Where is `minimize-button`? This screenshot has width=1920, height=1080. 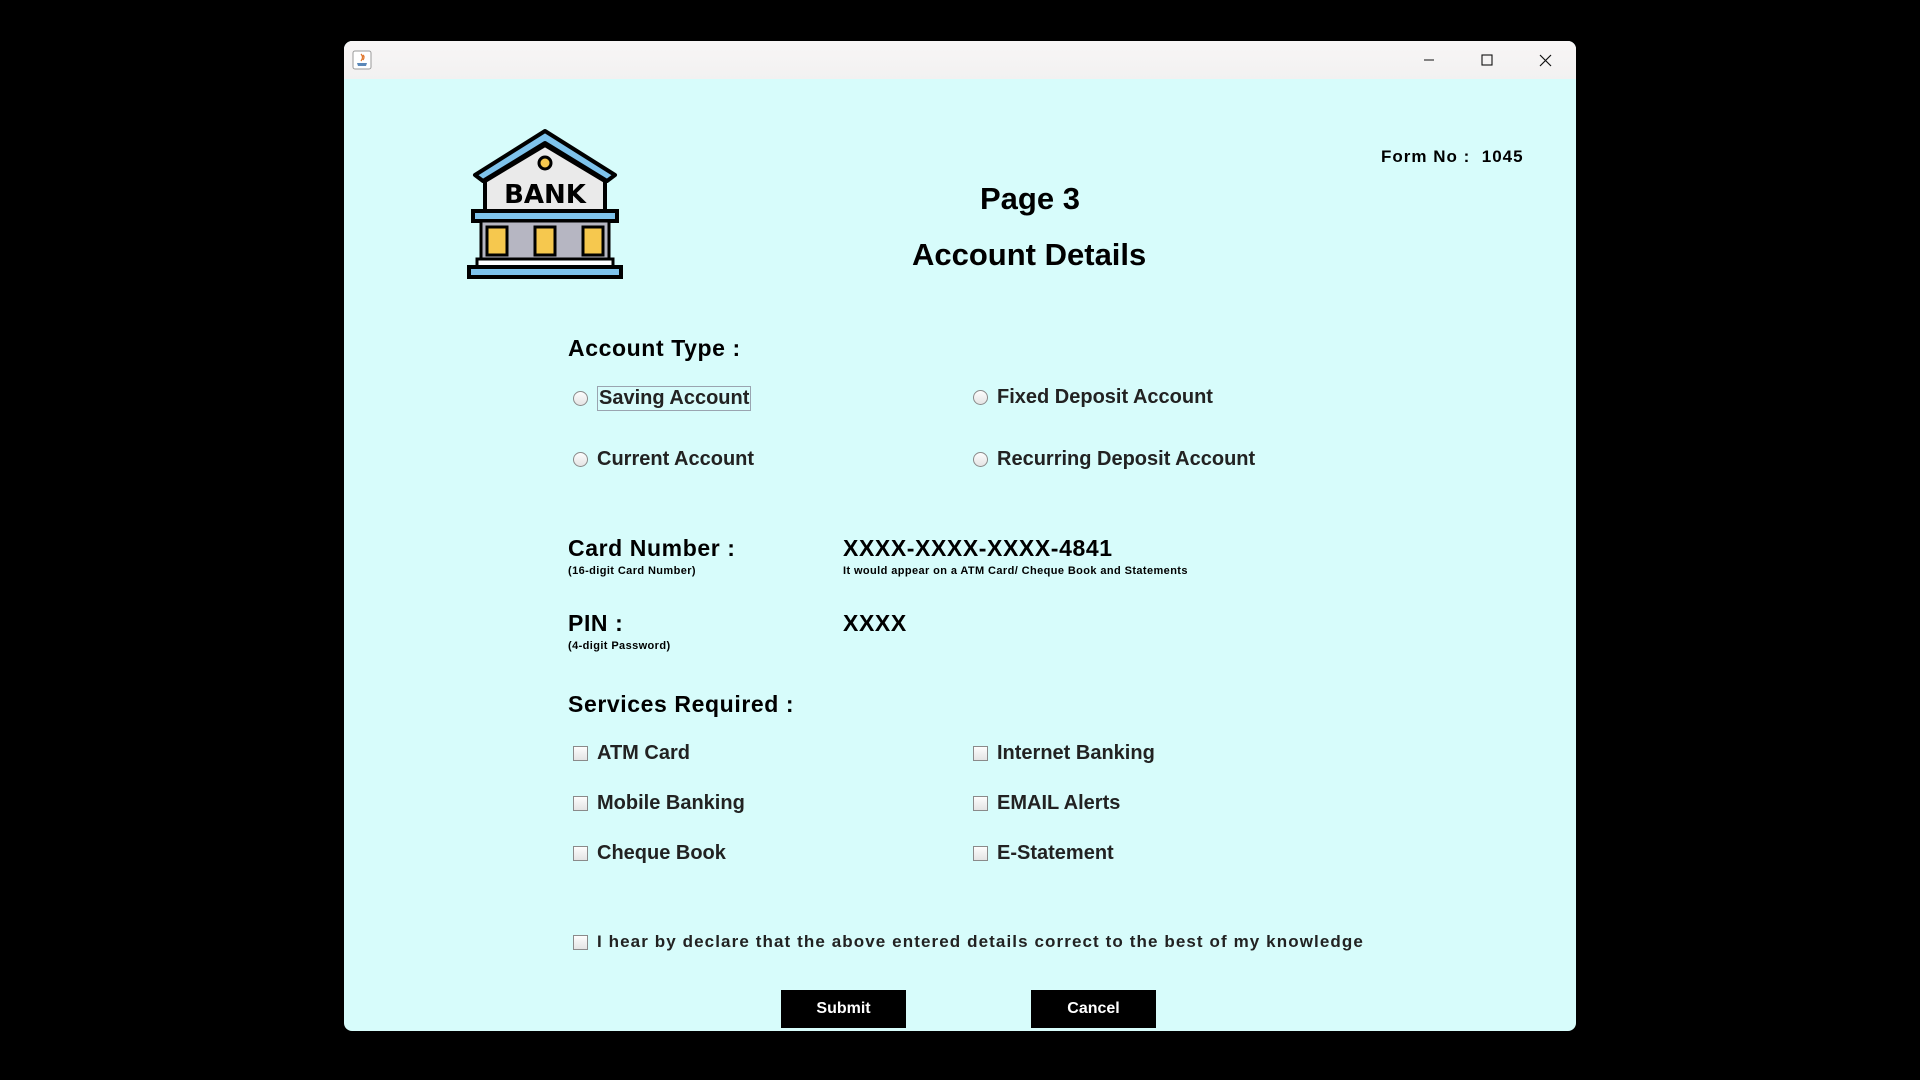 minimize-button is located at coordinates (1429, 60).